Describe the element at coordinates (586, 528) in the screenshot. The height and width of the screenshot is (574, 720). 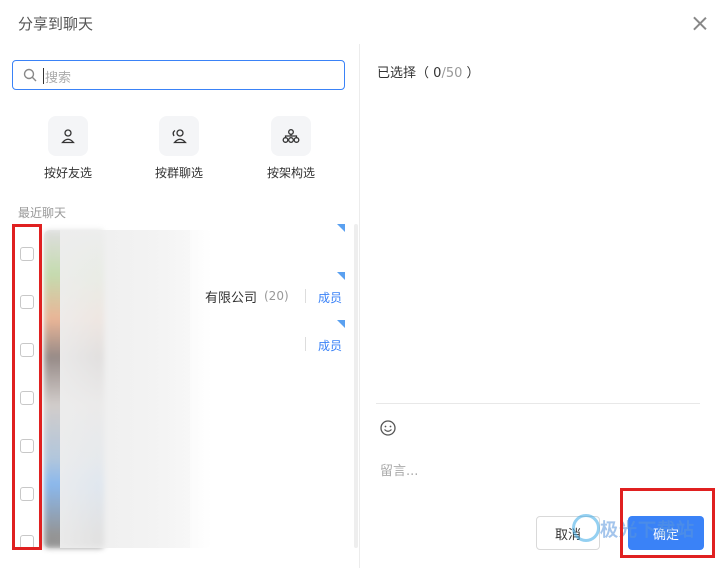
I see `watermark-logo` at that location.